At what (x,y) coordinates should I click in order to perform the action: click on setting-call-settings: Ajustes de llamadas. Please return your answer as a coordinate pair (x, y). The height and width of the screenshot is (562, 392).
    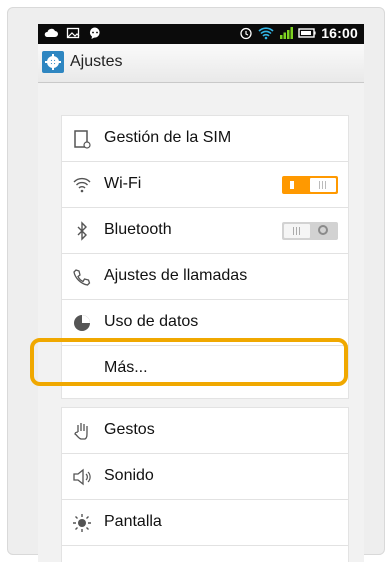
    Looking at the image, I should click on (205, 277).